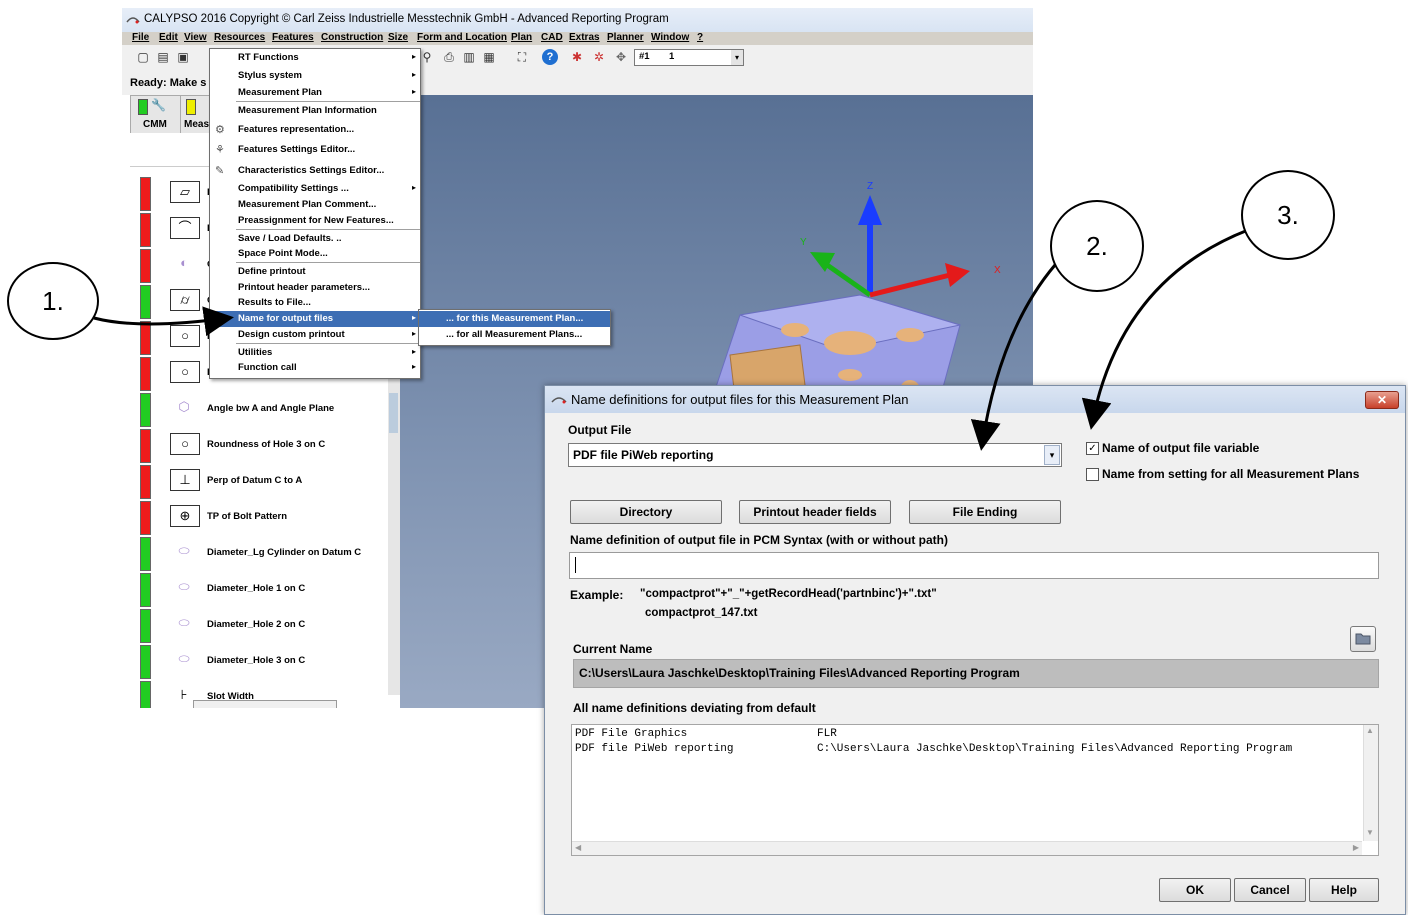 This screenshot has height=915, width=1408. What do you see at coordinates (1288, 215) in the screenshot?
I see `callout-3: 3.` at bounding box center [1288, 215].